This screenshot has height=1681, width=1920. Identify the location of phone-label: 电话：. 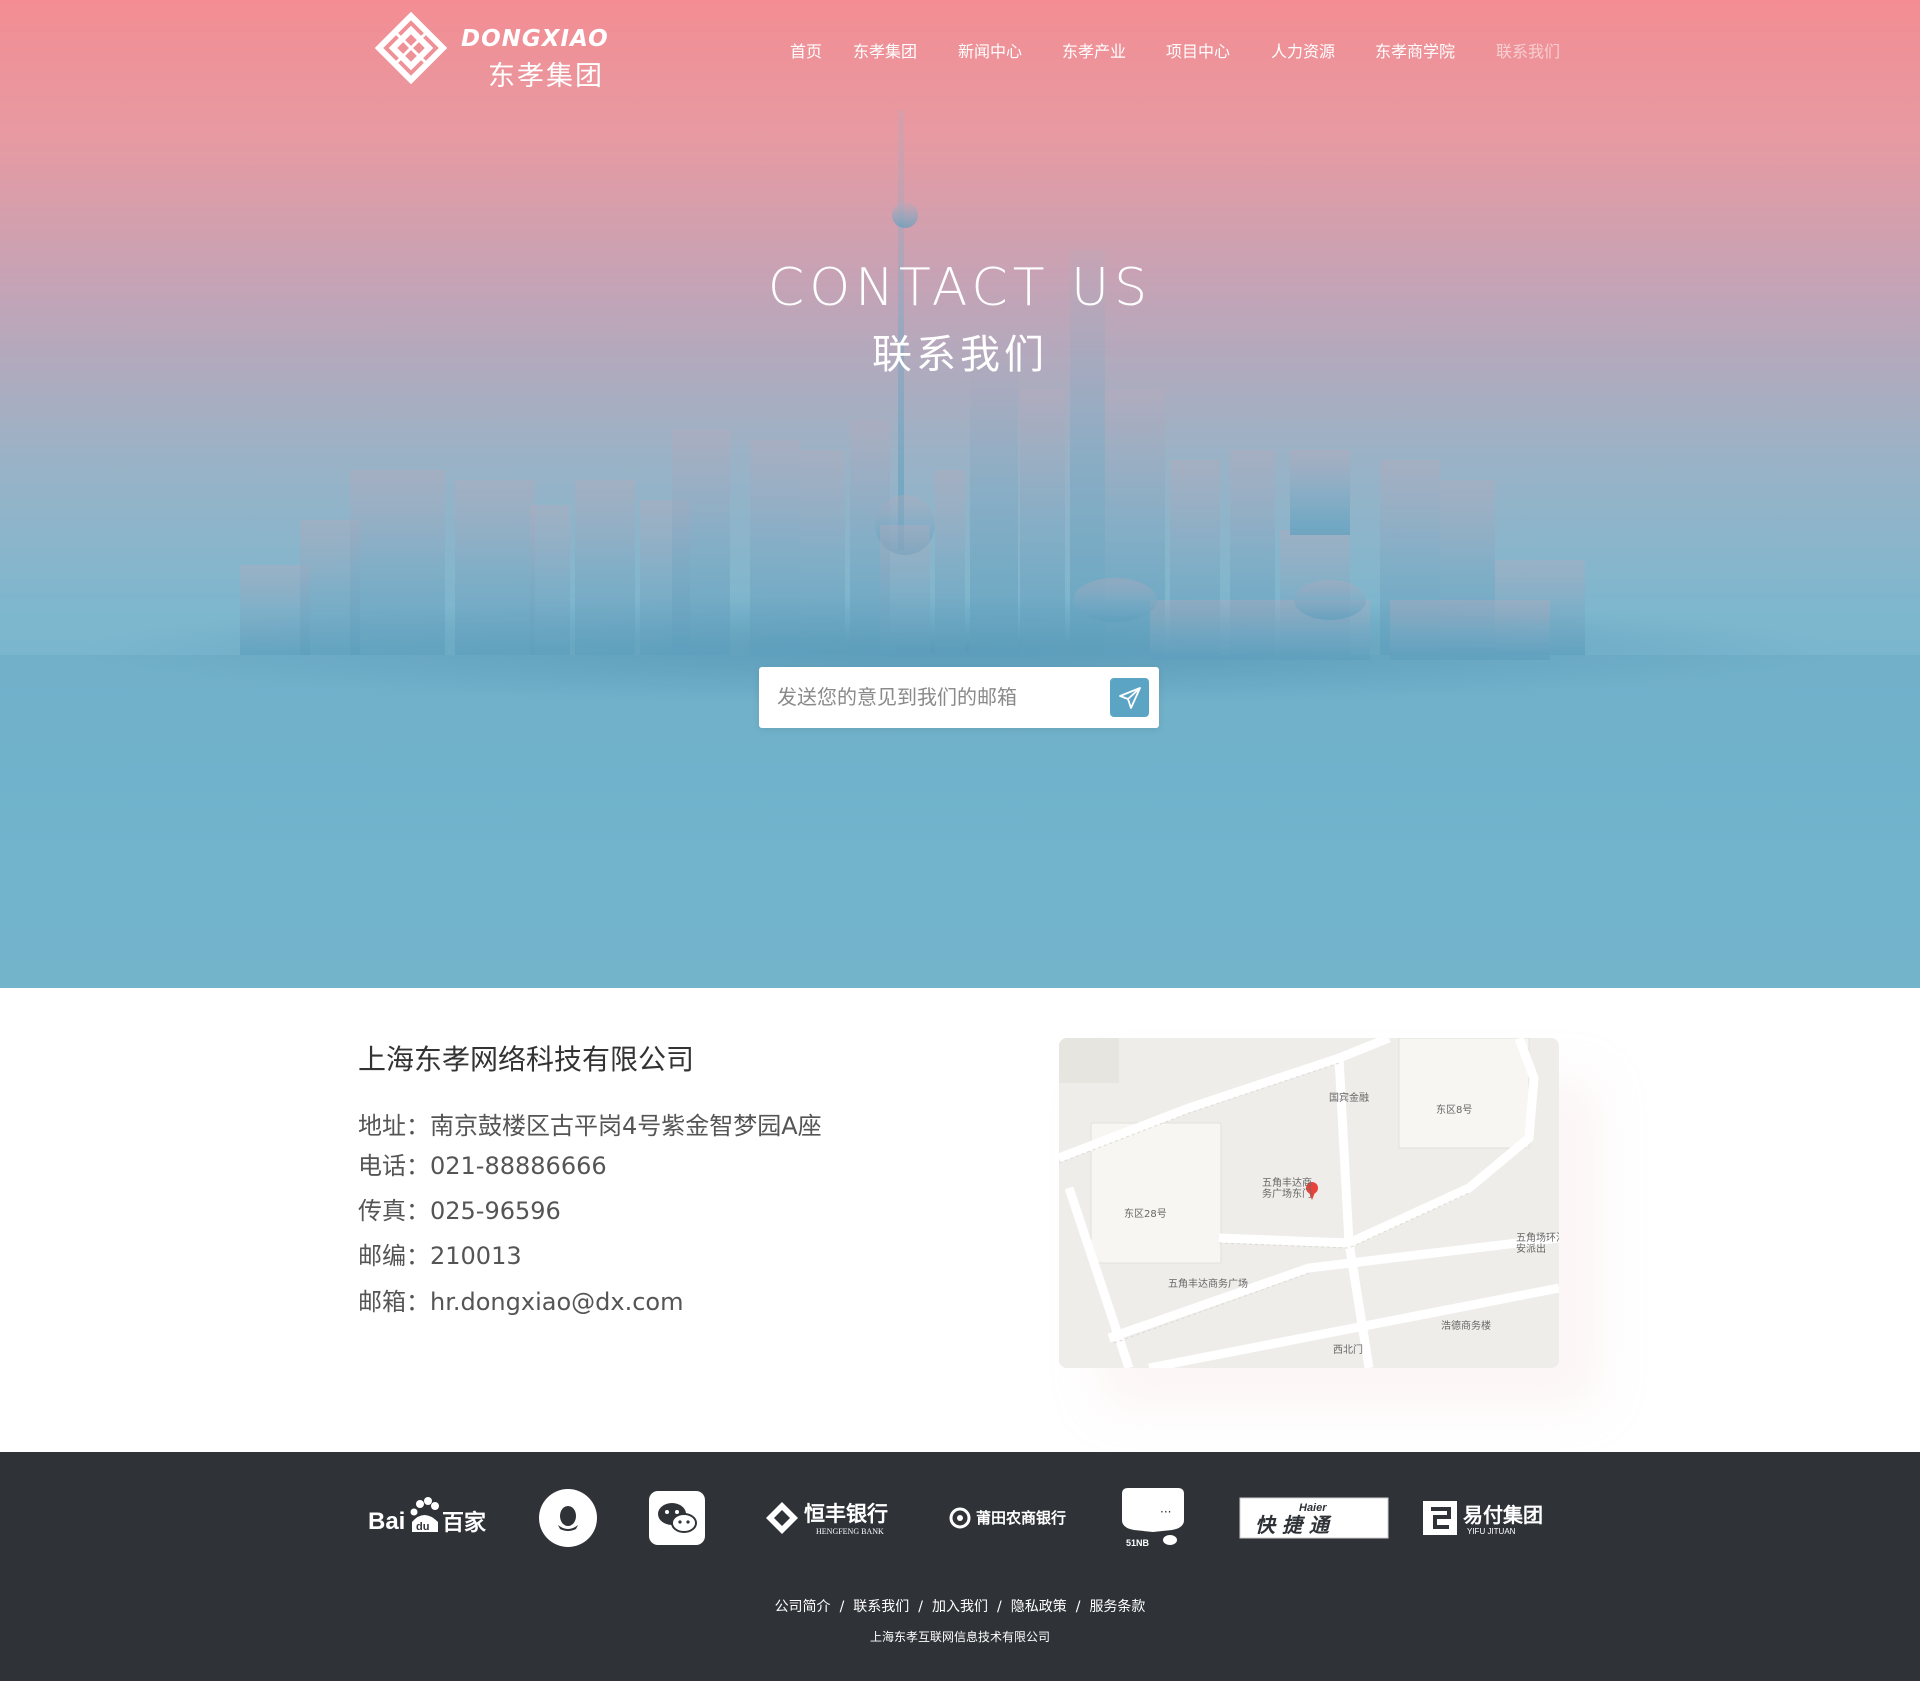
(394, 1166).